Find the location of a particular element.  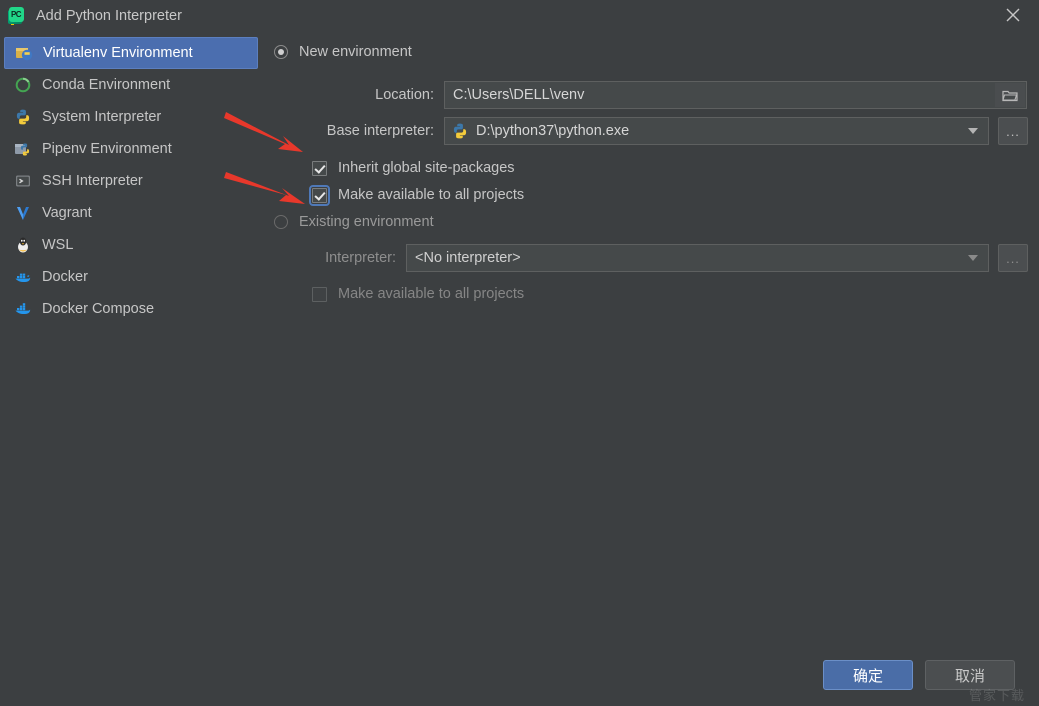

interpreter-value: <No interpreter> is located at coordinates (468, 258).